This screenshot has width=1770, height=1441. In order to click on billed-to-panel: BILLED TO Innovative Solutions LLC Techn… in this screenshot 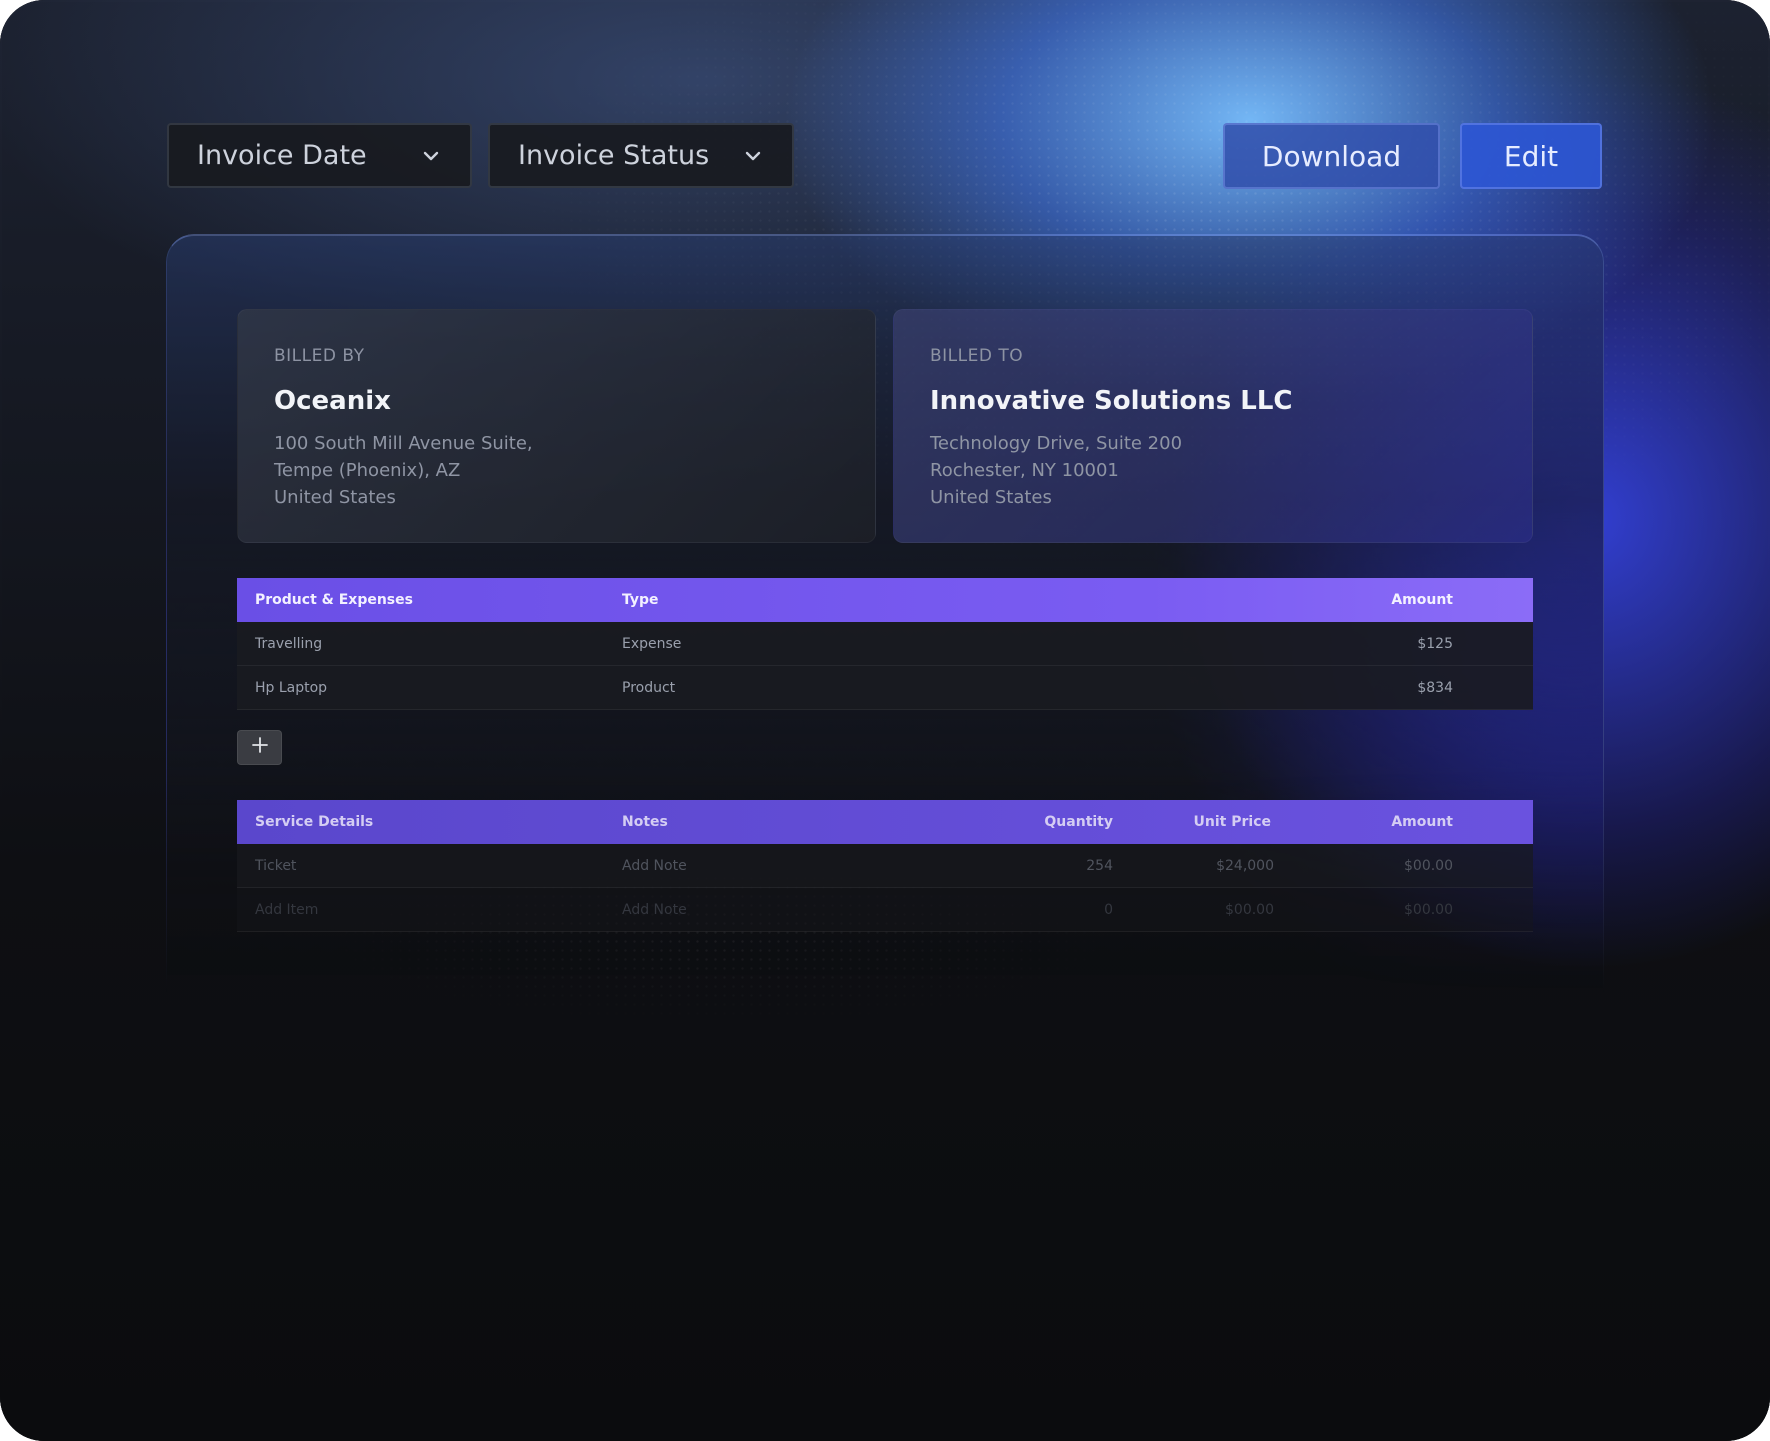, I will do `click(1213, 426)`.